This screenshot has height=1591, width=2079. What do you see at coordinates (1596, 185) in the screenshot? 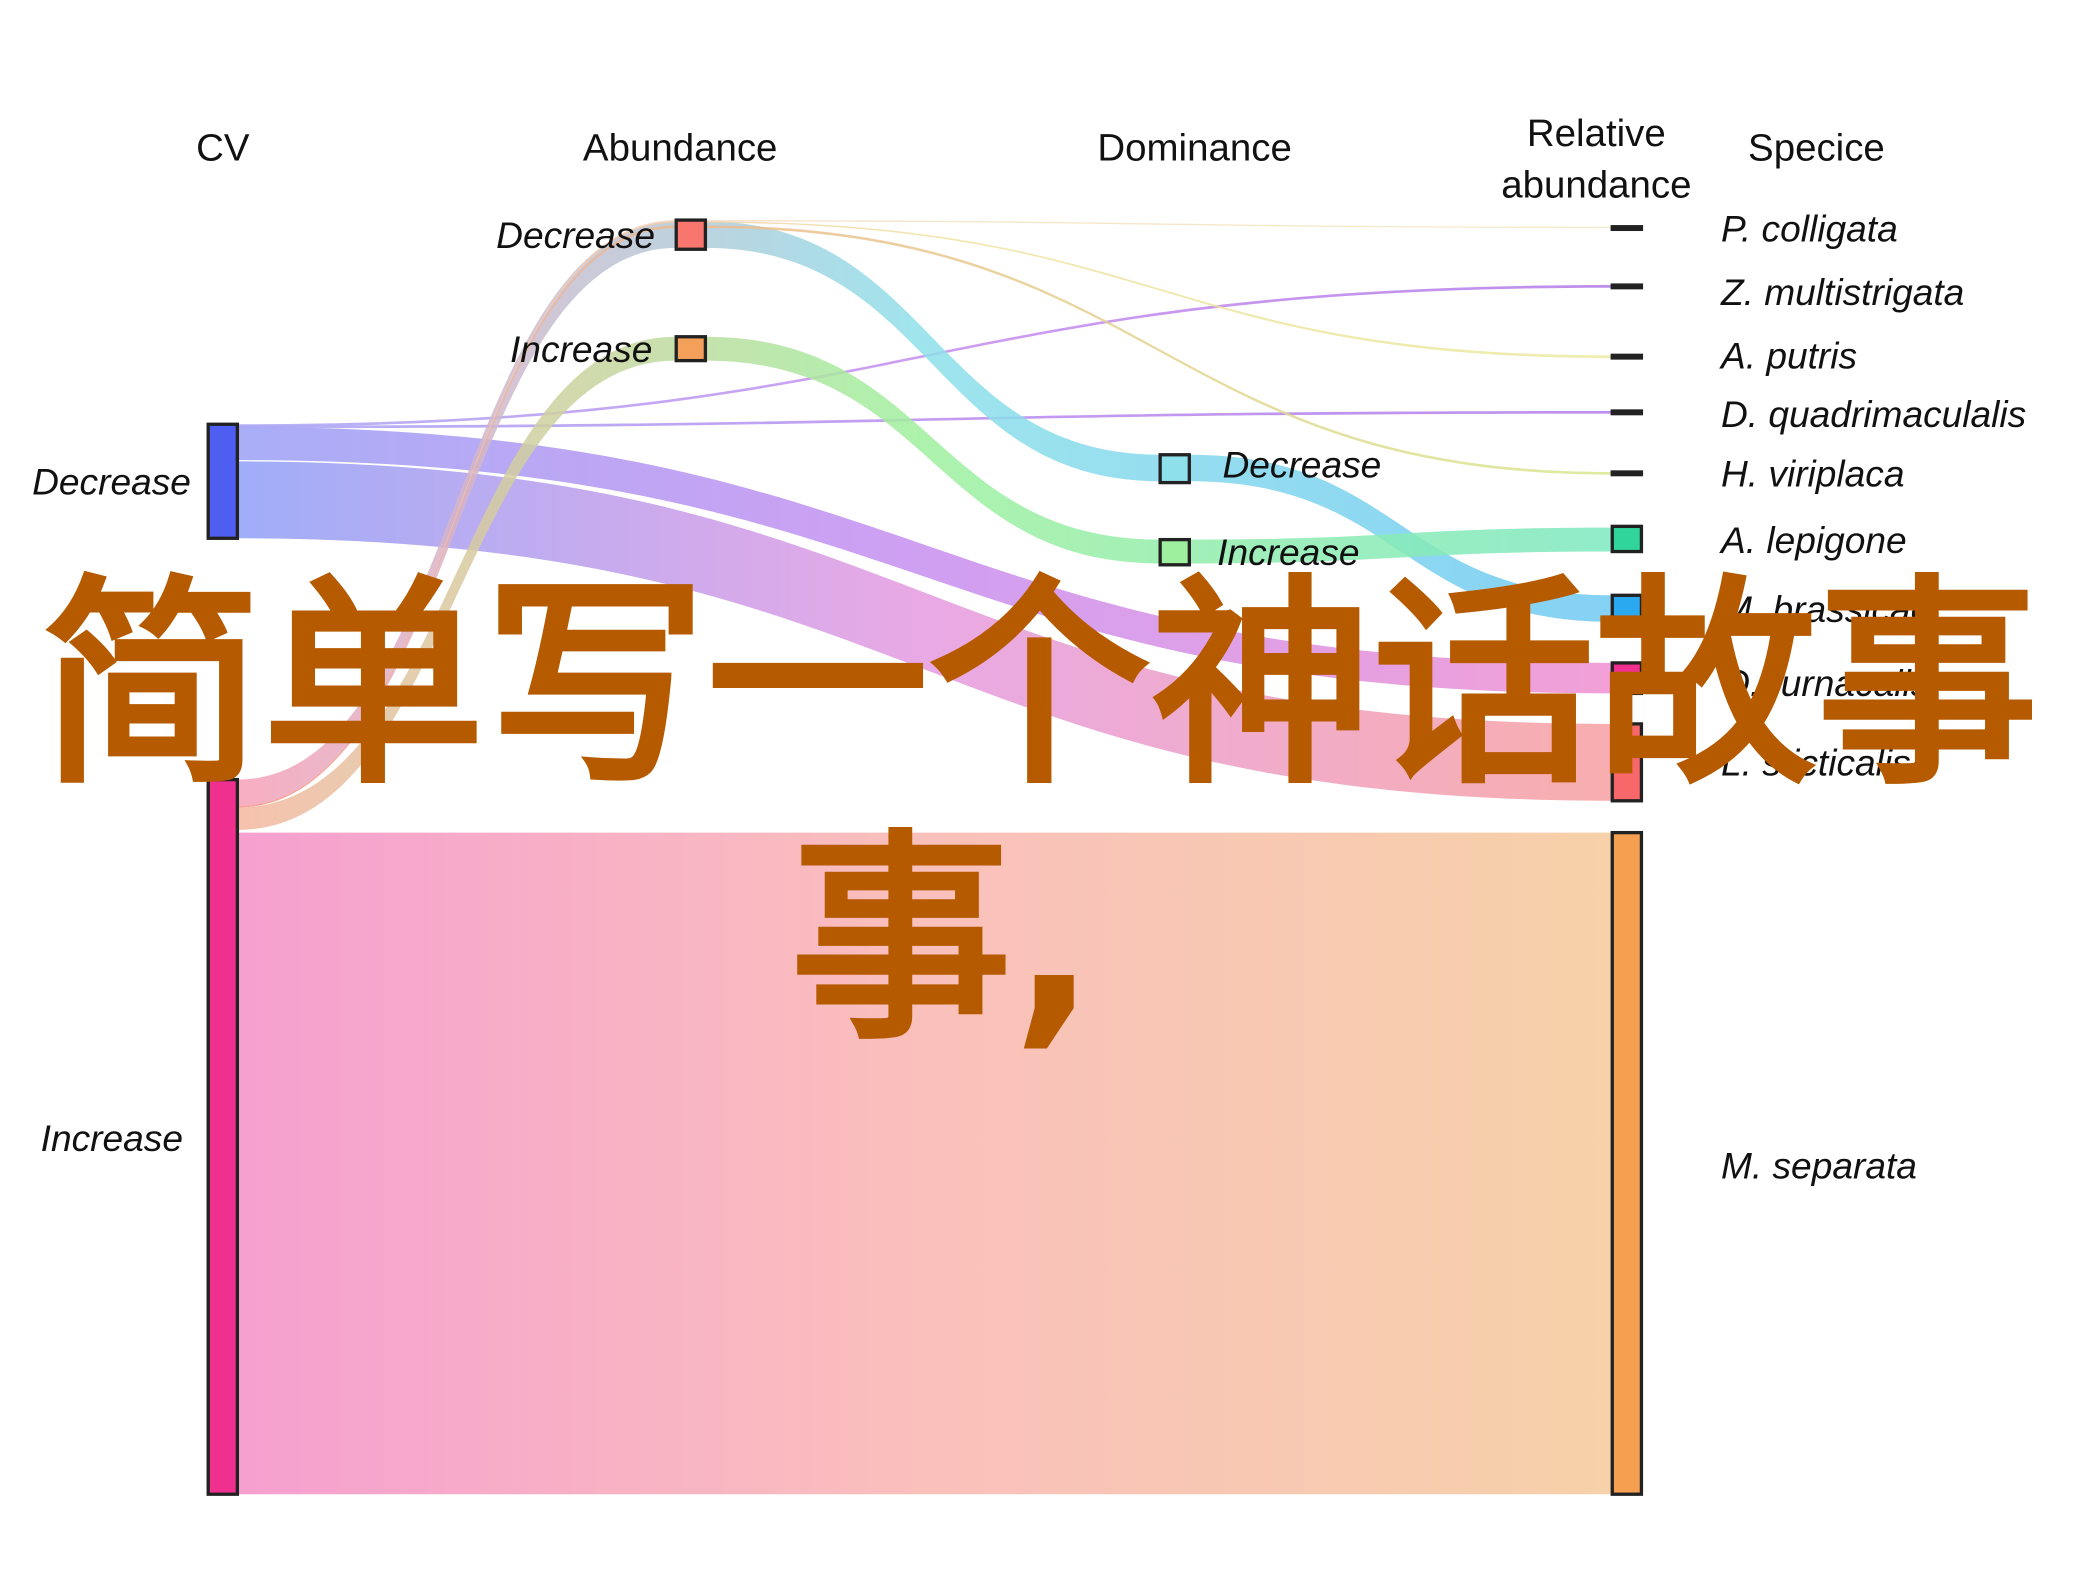
I see `axis-title-relative-line2: abundance` at bounding box center [1596, 185].